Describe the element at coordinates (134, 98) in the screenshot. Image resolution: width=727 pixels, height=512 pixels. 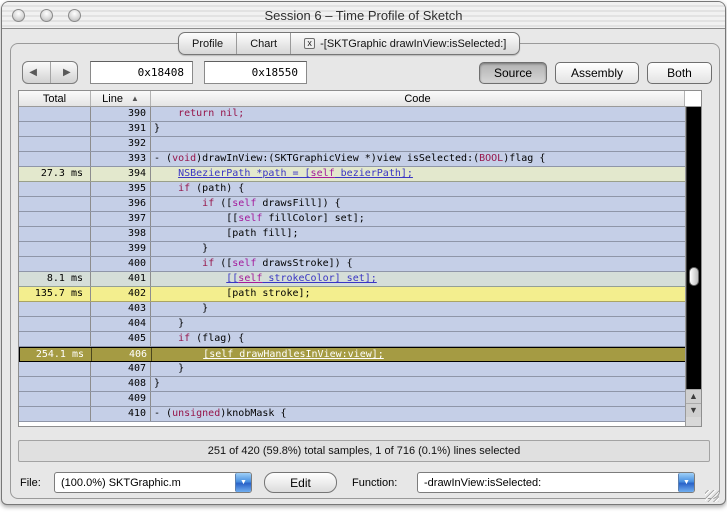
I see `sort-ascending-icon: ▲` at that location.